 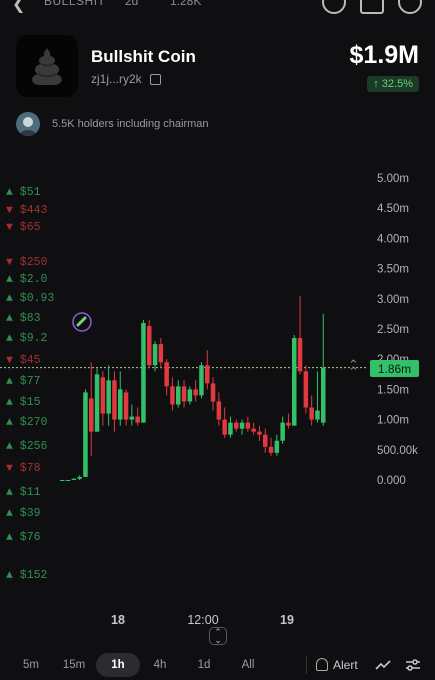 What do you see at coordinates (383, 665) in the screenshot?
I see `line-chart-icon` at bounding box center [383, 665].